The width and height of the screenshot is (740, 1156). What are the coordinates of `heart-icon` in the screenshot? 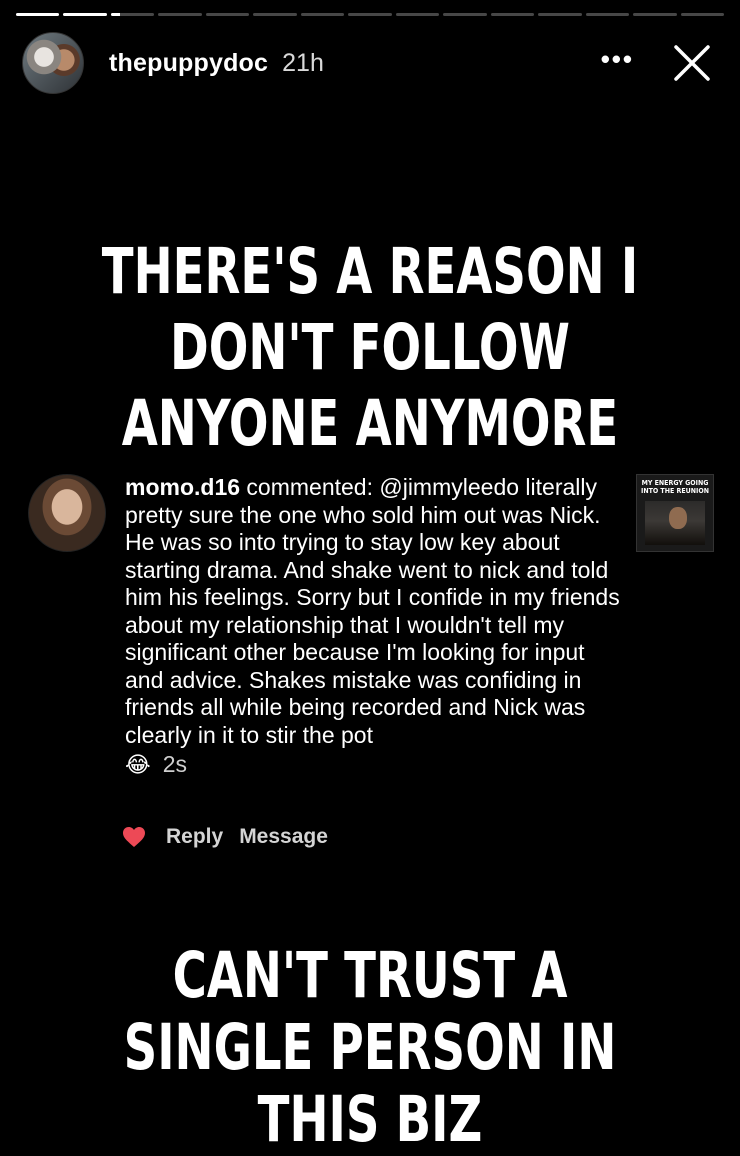 It's located at (134, 837).